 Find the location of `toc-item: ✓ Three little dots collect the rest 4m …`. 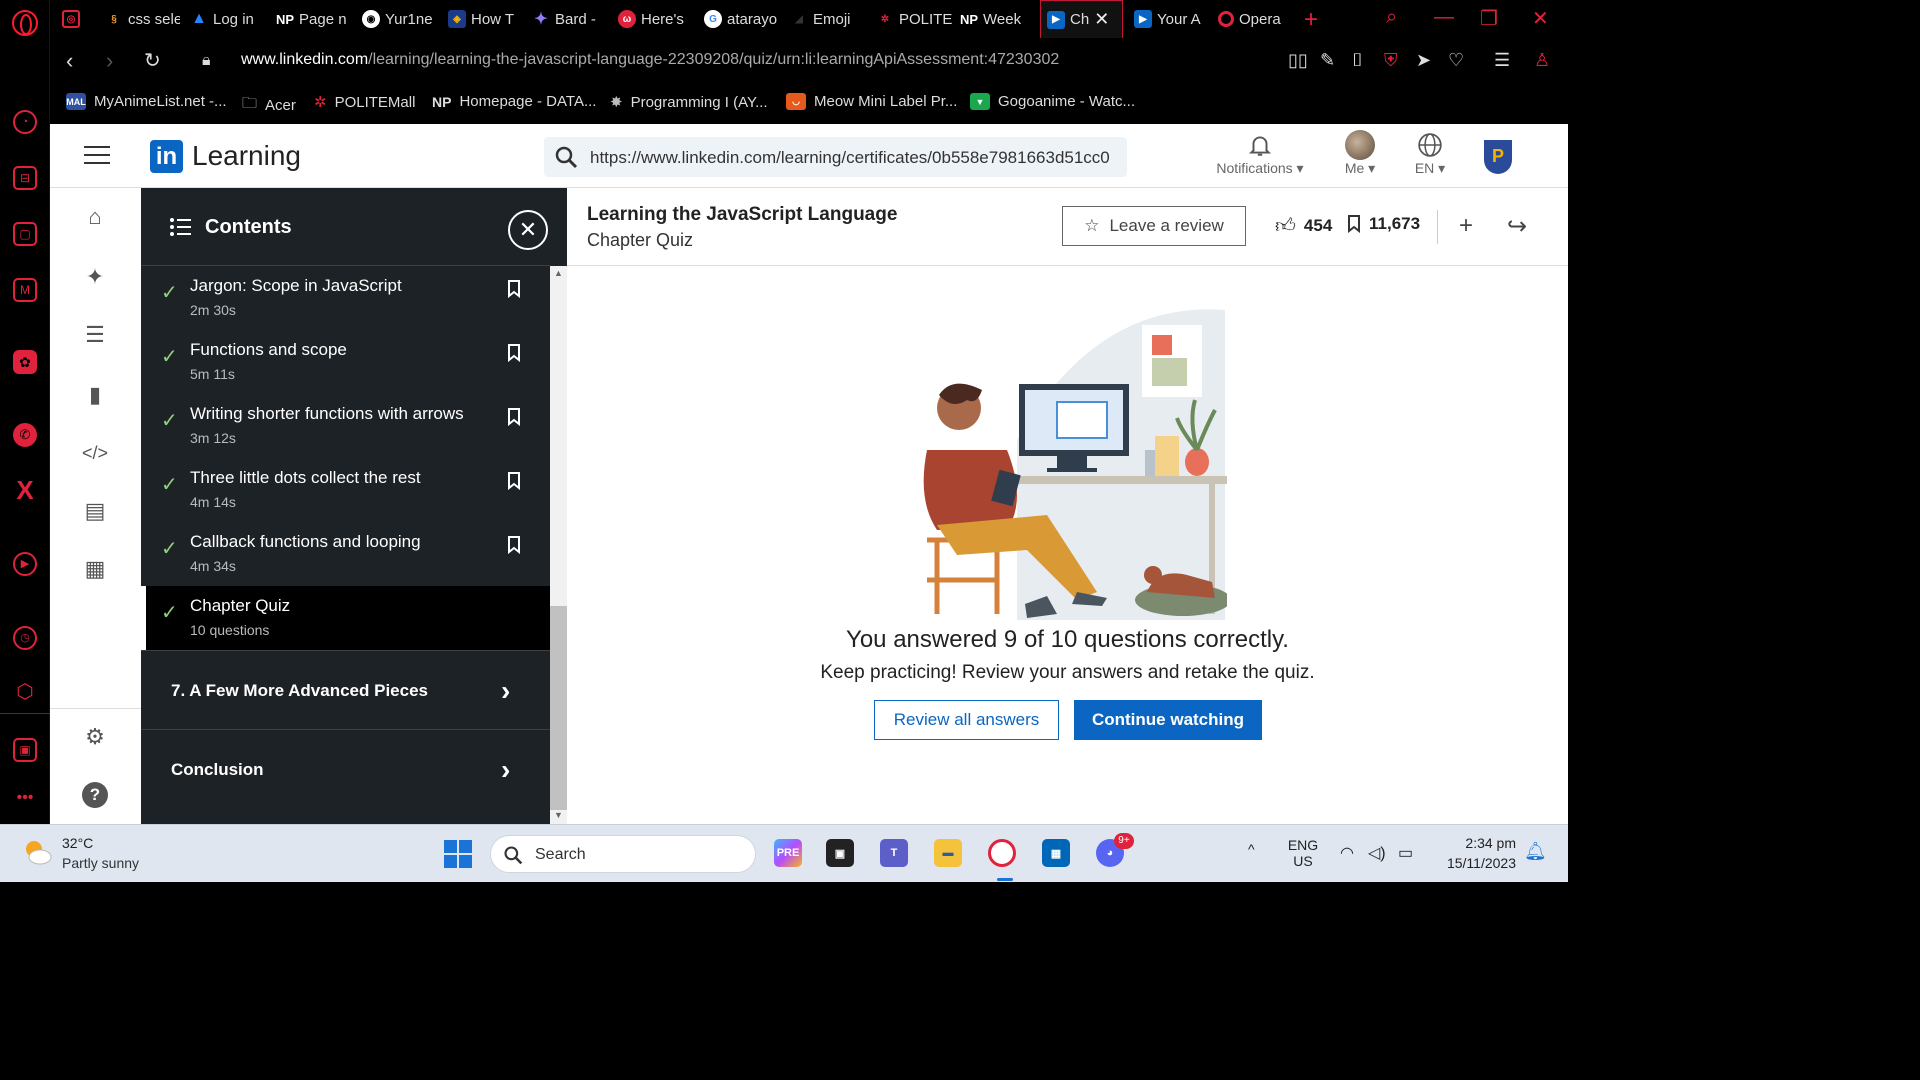

toc-item: ✓ Three little dots collect the rest 4m … is located at coordinates (345, 490).